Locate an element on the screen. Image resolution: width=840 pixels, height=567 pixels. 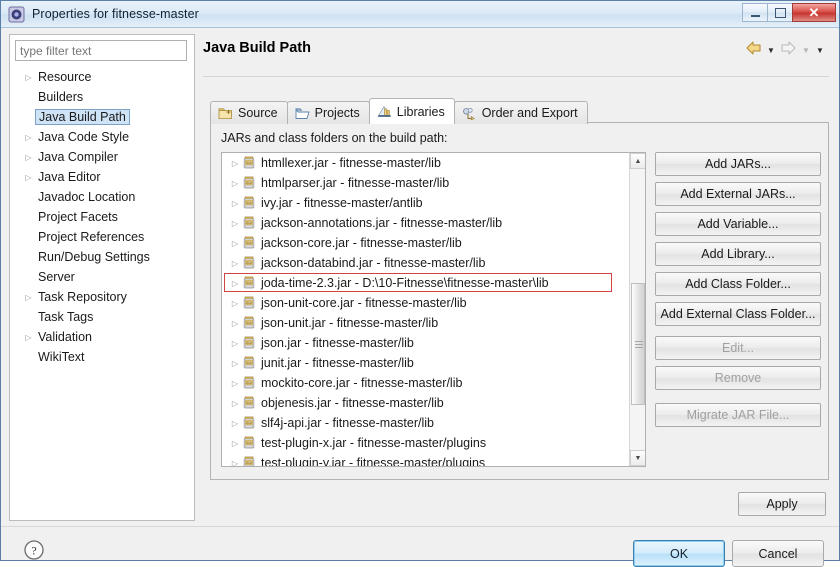
sidebar-item-task-tags: Task Tags is located at coordinates (102, 317).